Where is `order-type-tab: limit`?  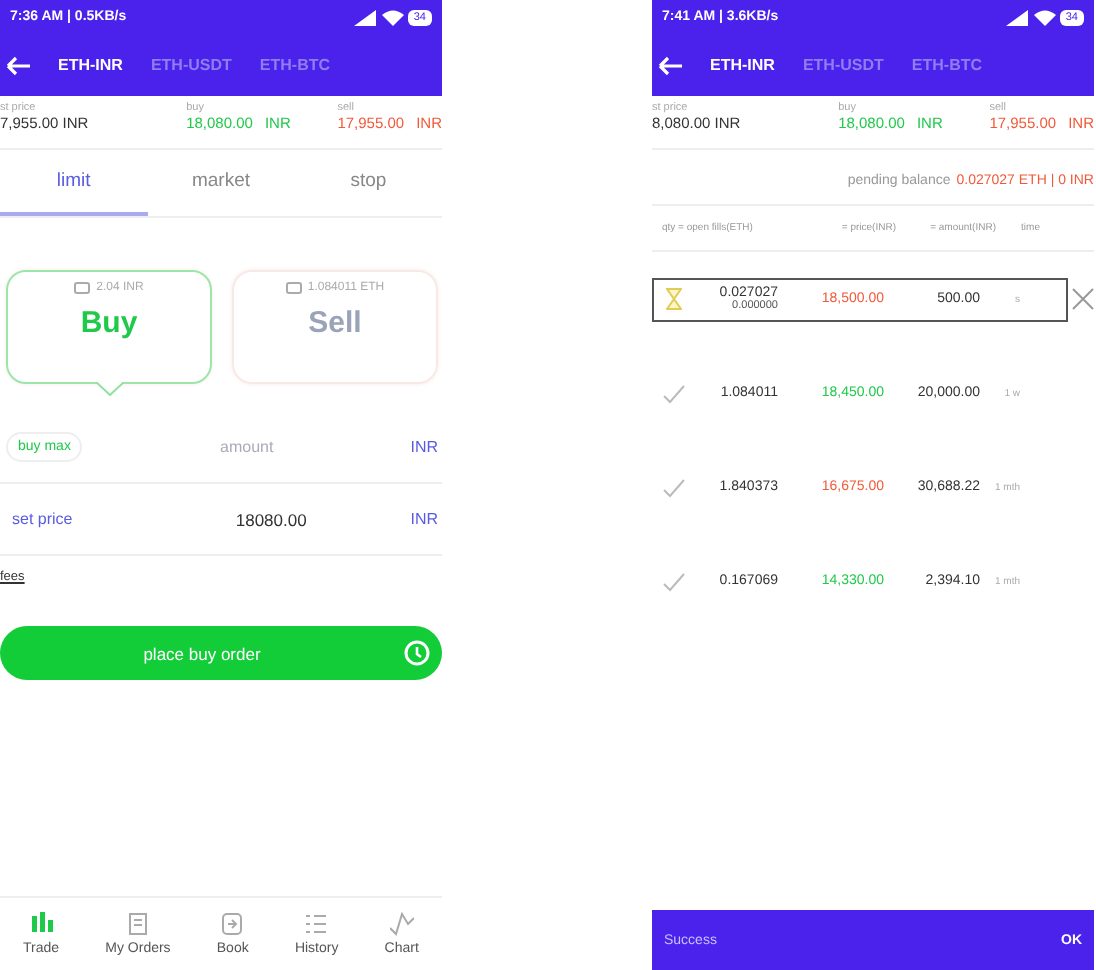 order-type-tab: limit is located at coordinates (74, 183).